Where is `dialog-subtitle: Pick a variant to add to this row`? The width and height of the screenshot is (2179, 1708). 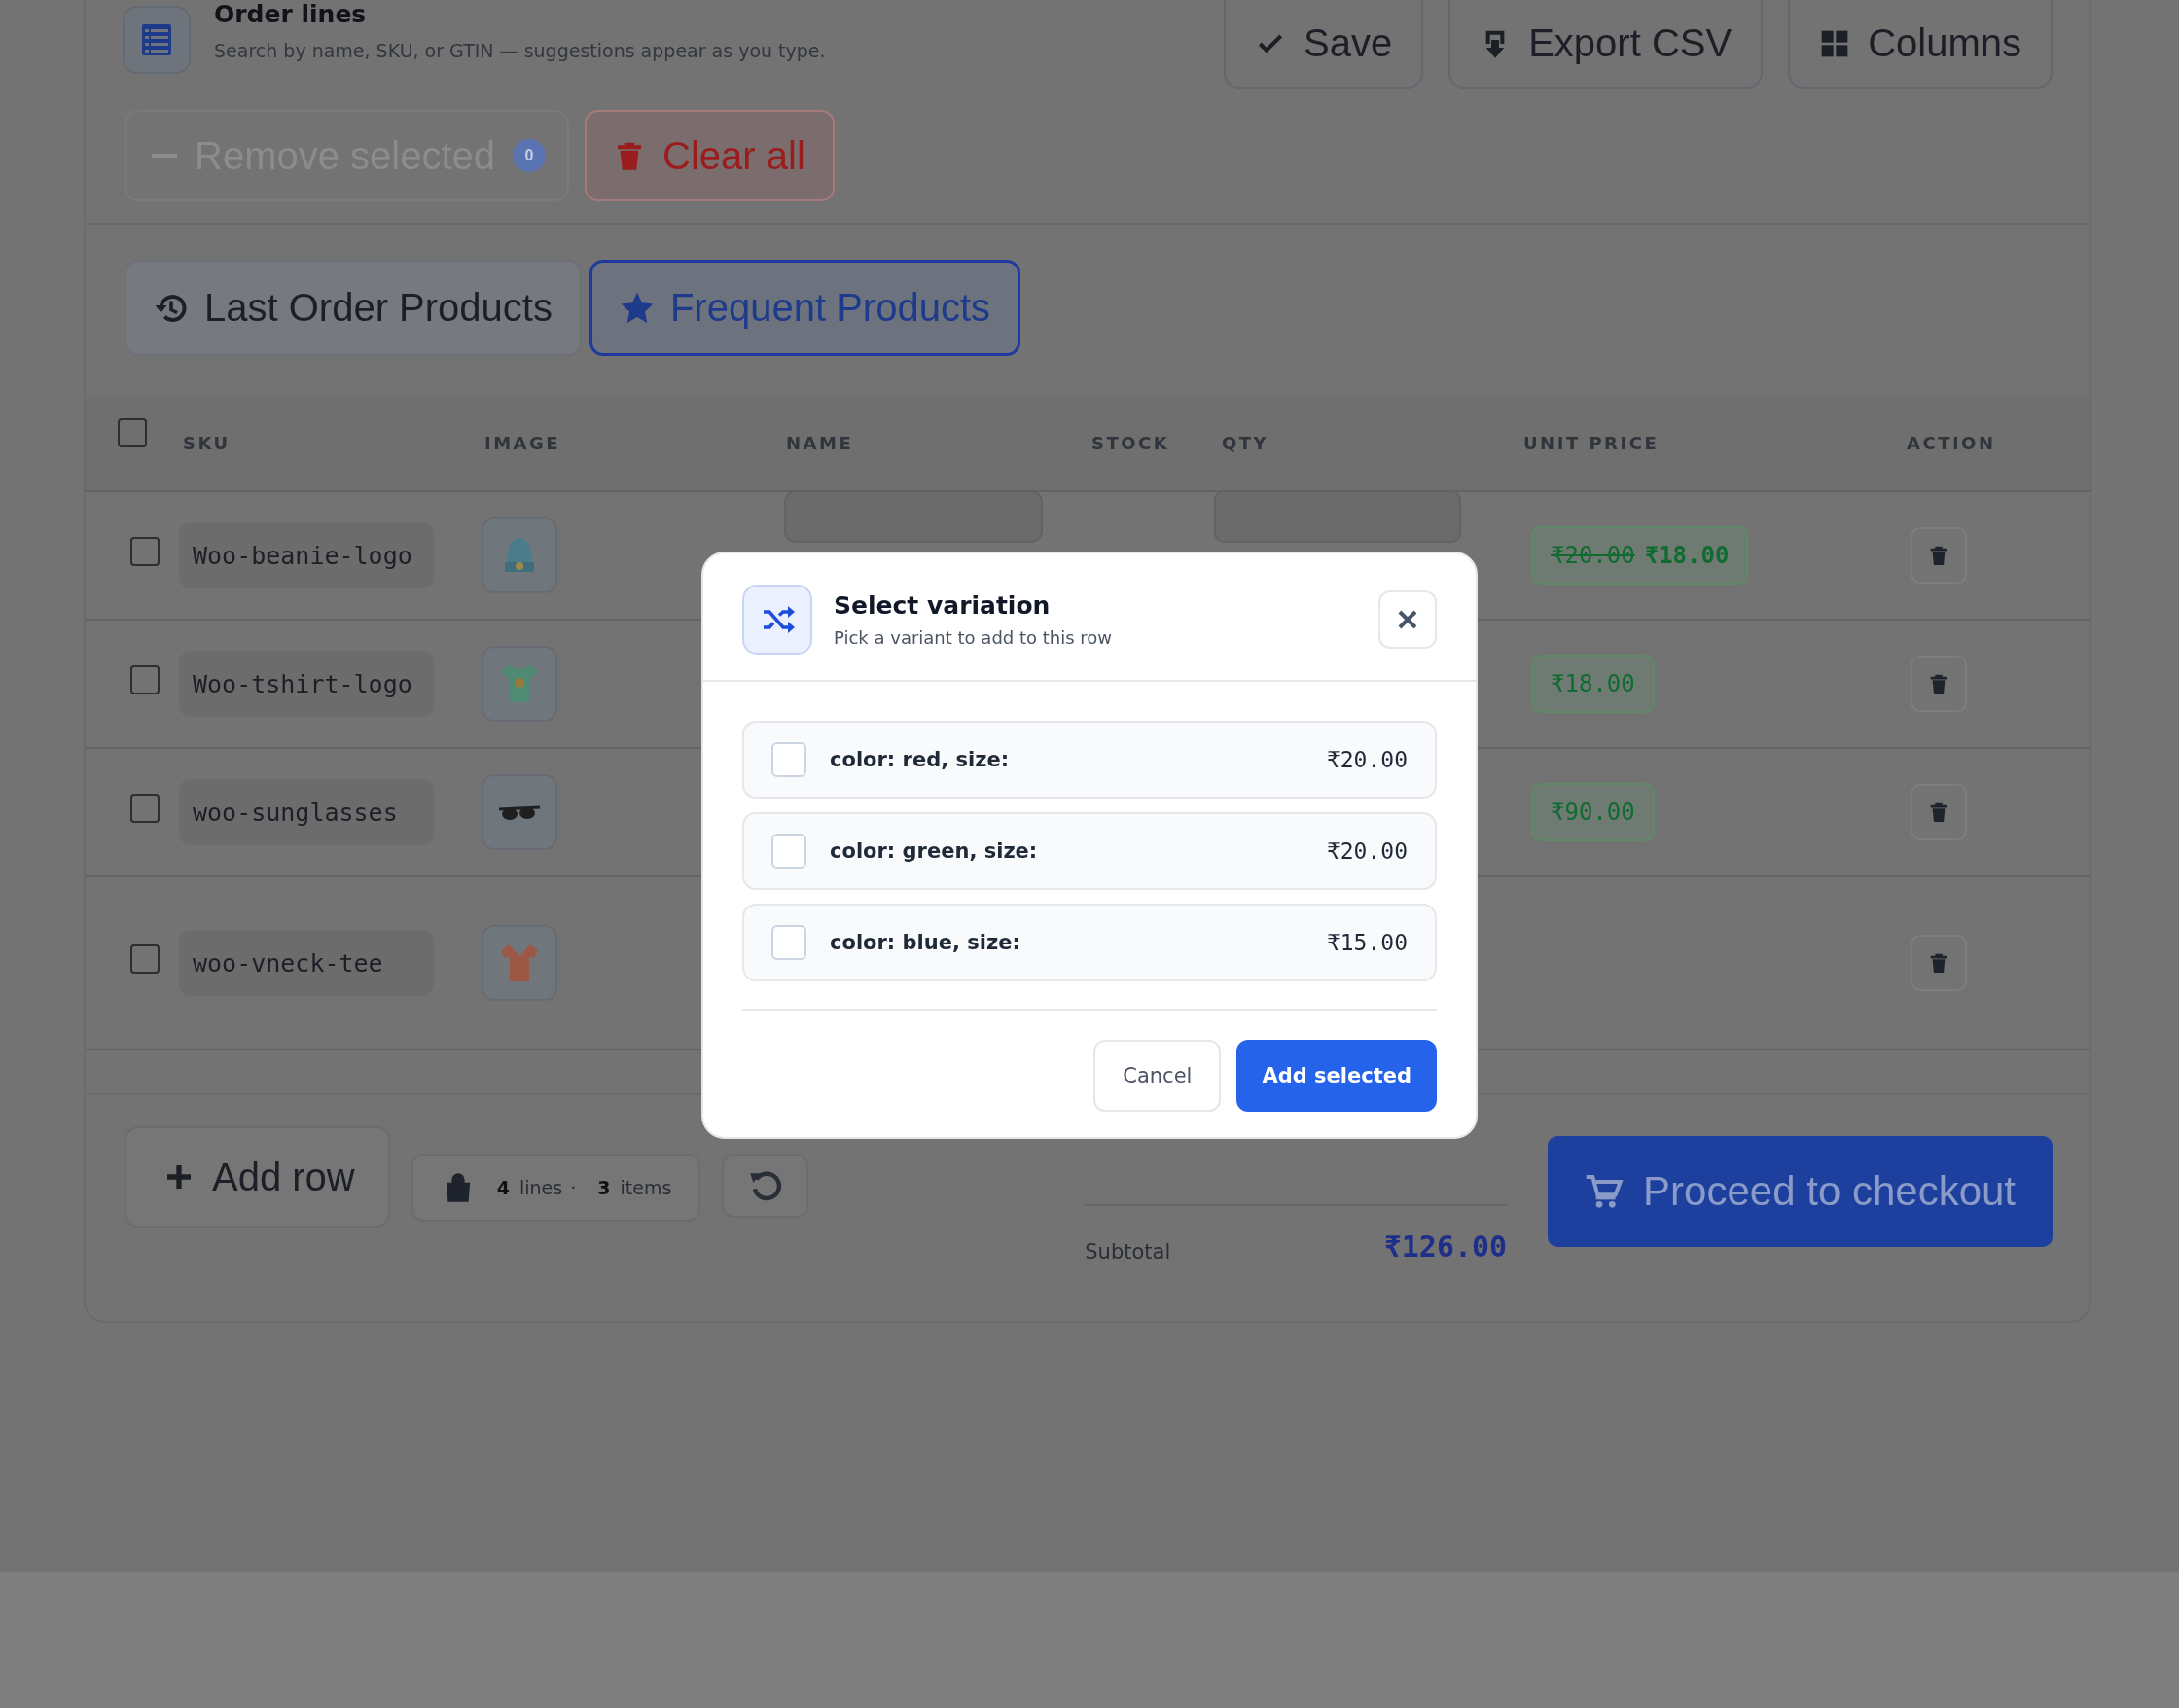 dialog-subtitle: Pick a variant to add to this row is located at coordinates (974, 637).